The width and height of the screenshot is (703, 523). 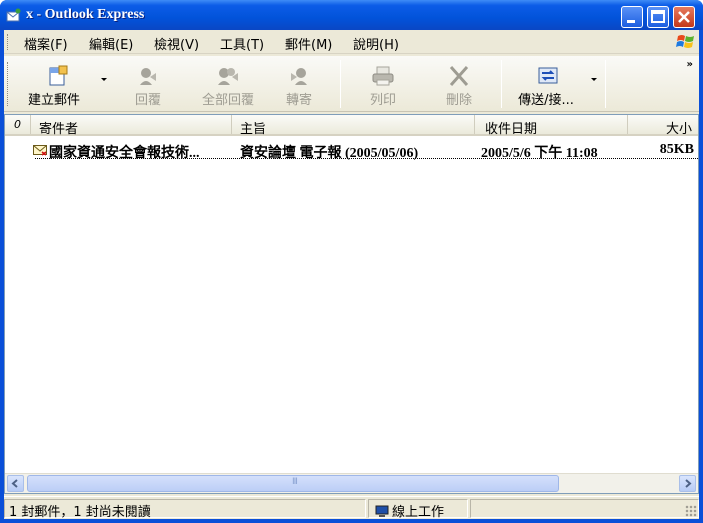 I want to click on close-button, so click(x=684, y=17).